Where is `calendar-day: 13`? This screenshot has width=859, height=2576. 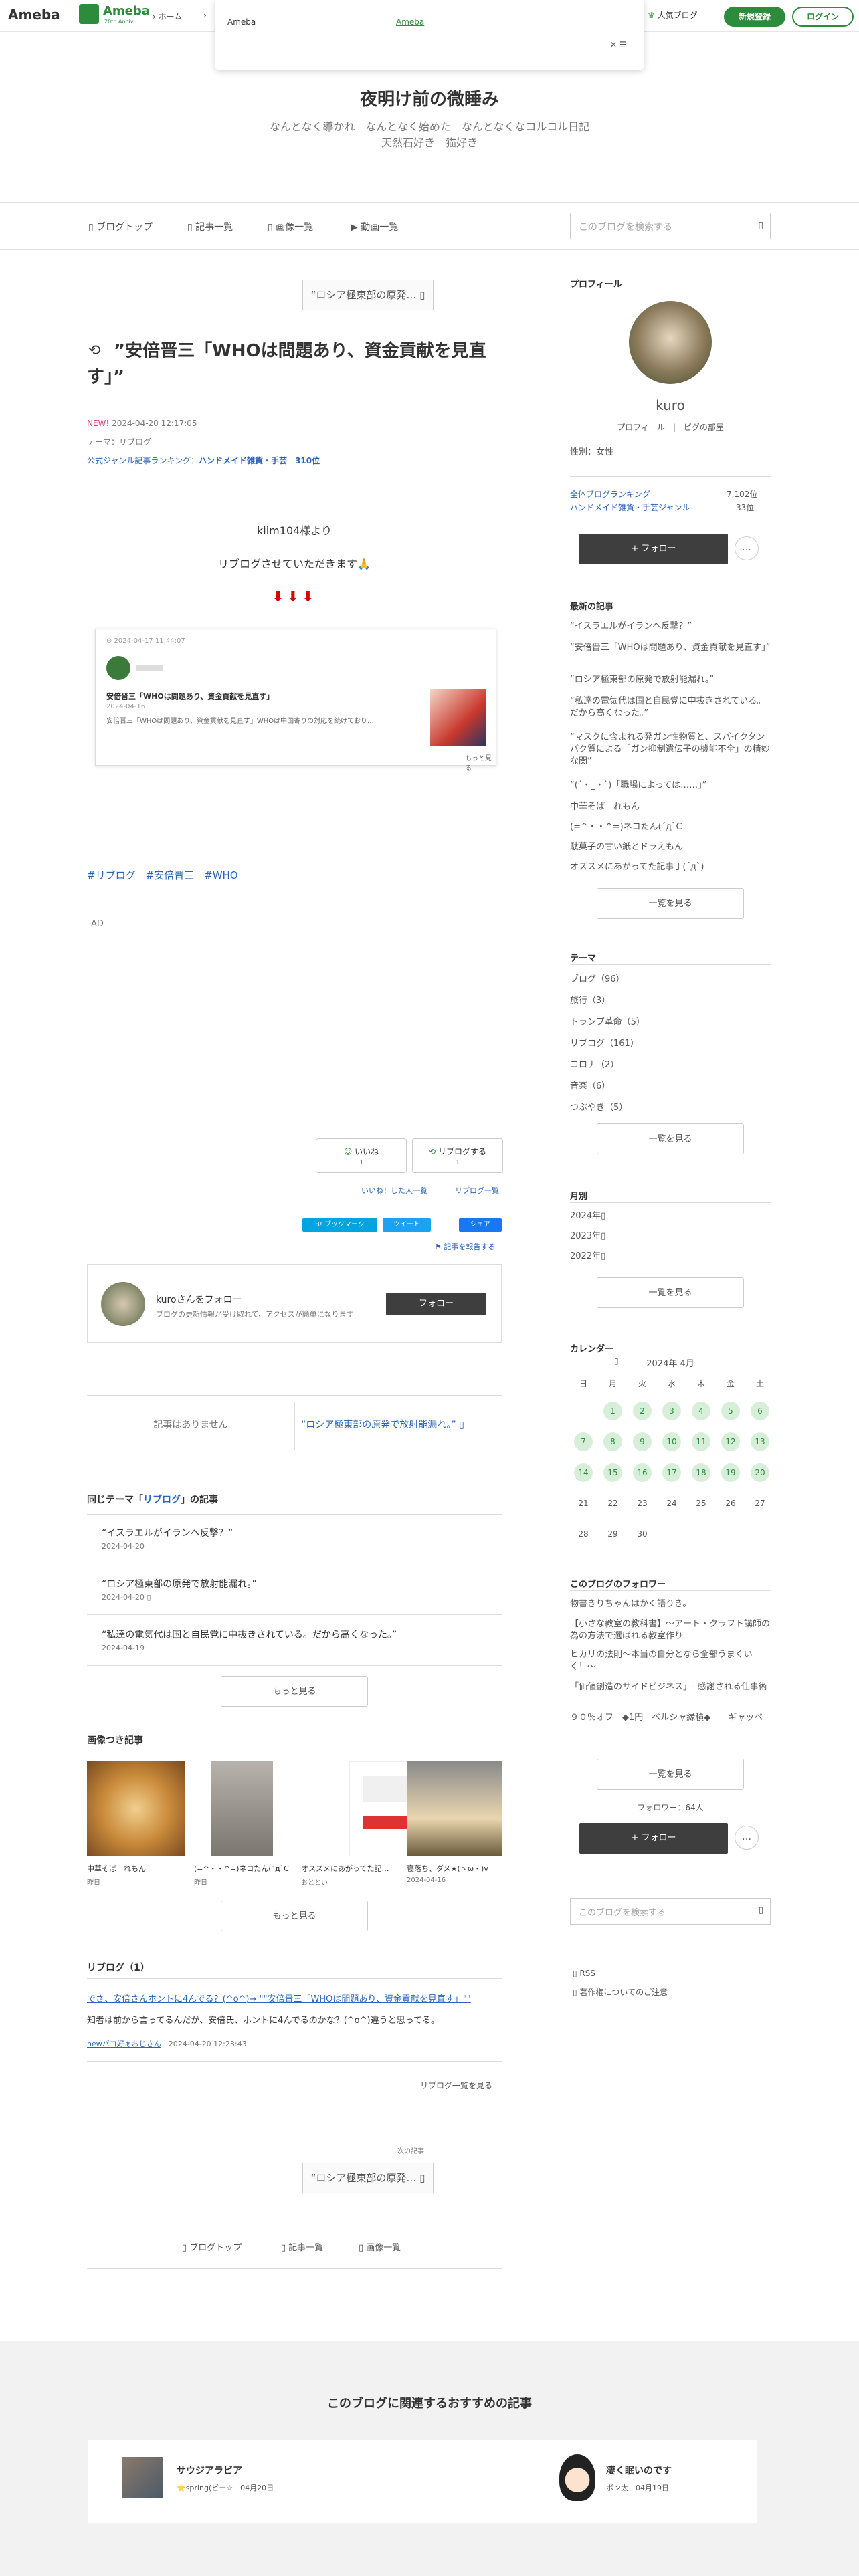
calendar-day: 13 is located at coordinates (760, 1441).